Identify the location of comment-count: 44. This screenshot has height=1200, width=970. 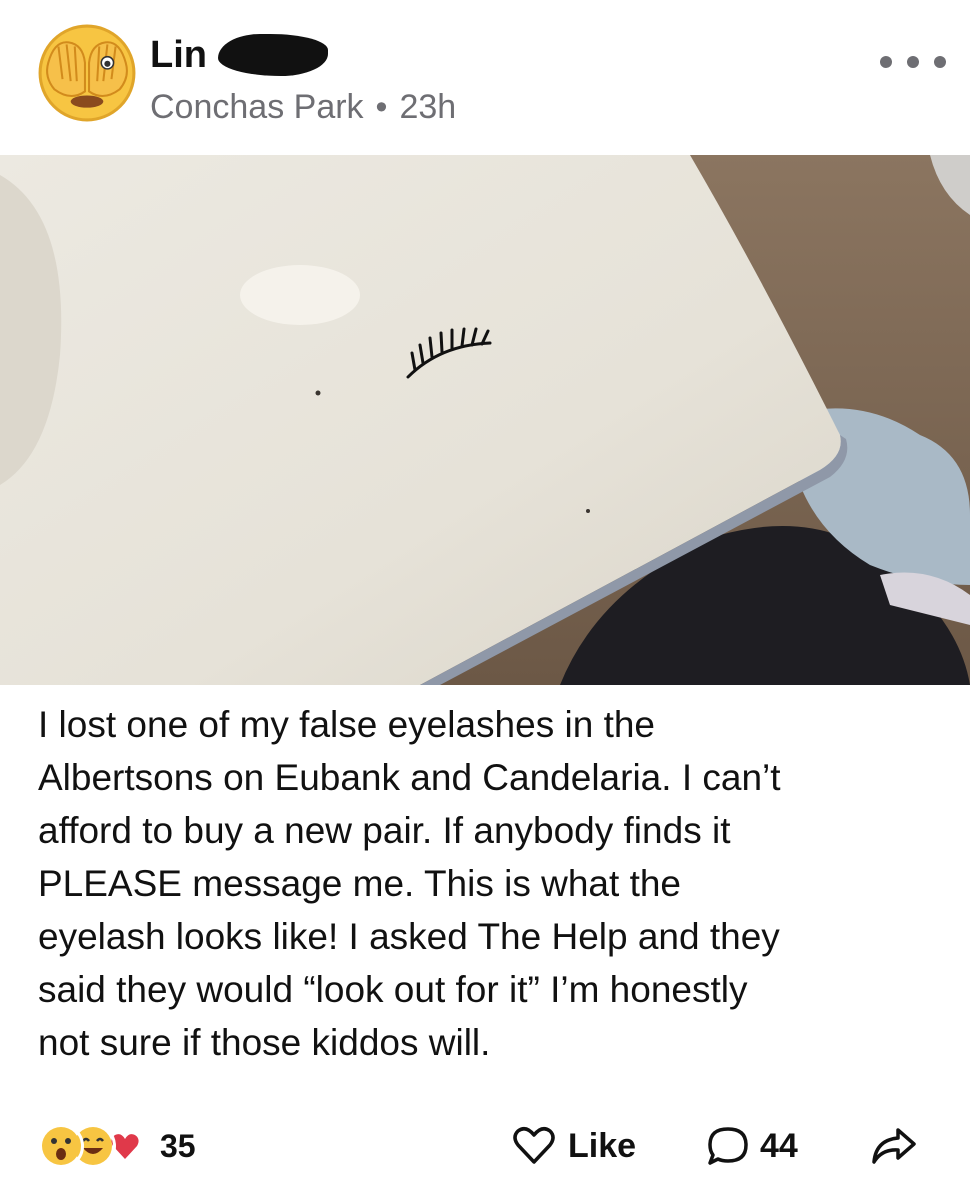
(779, 1145).